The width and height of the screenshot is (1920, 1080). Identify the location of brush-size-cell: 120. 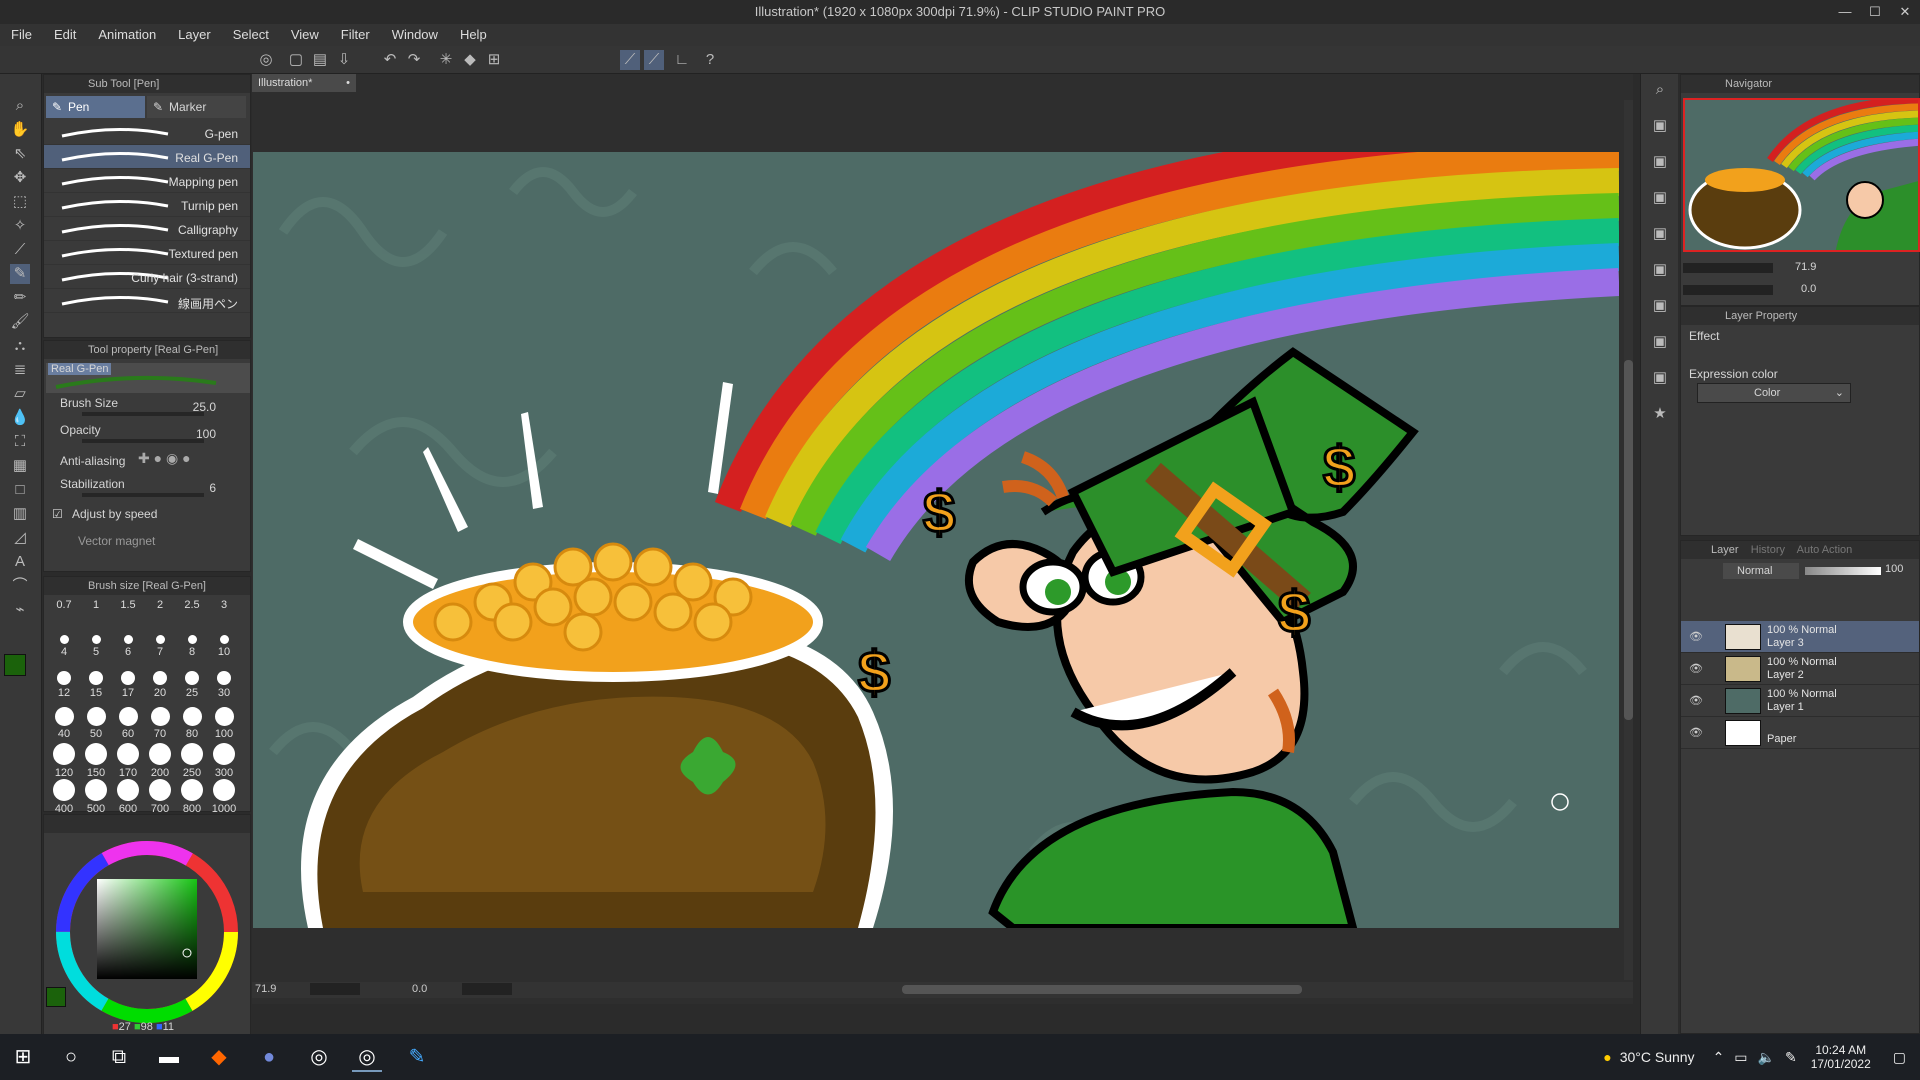
(64, 761).